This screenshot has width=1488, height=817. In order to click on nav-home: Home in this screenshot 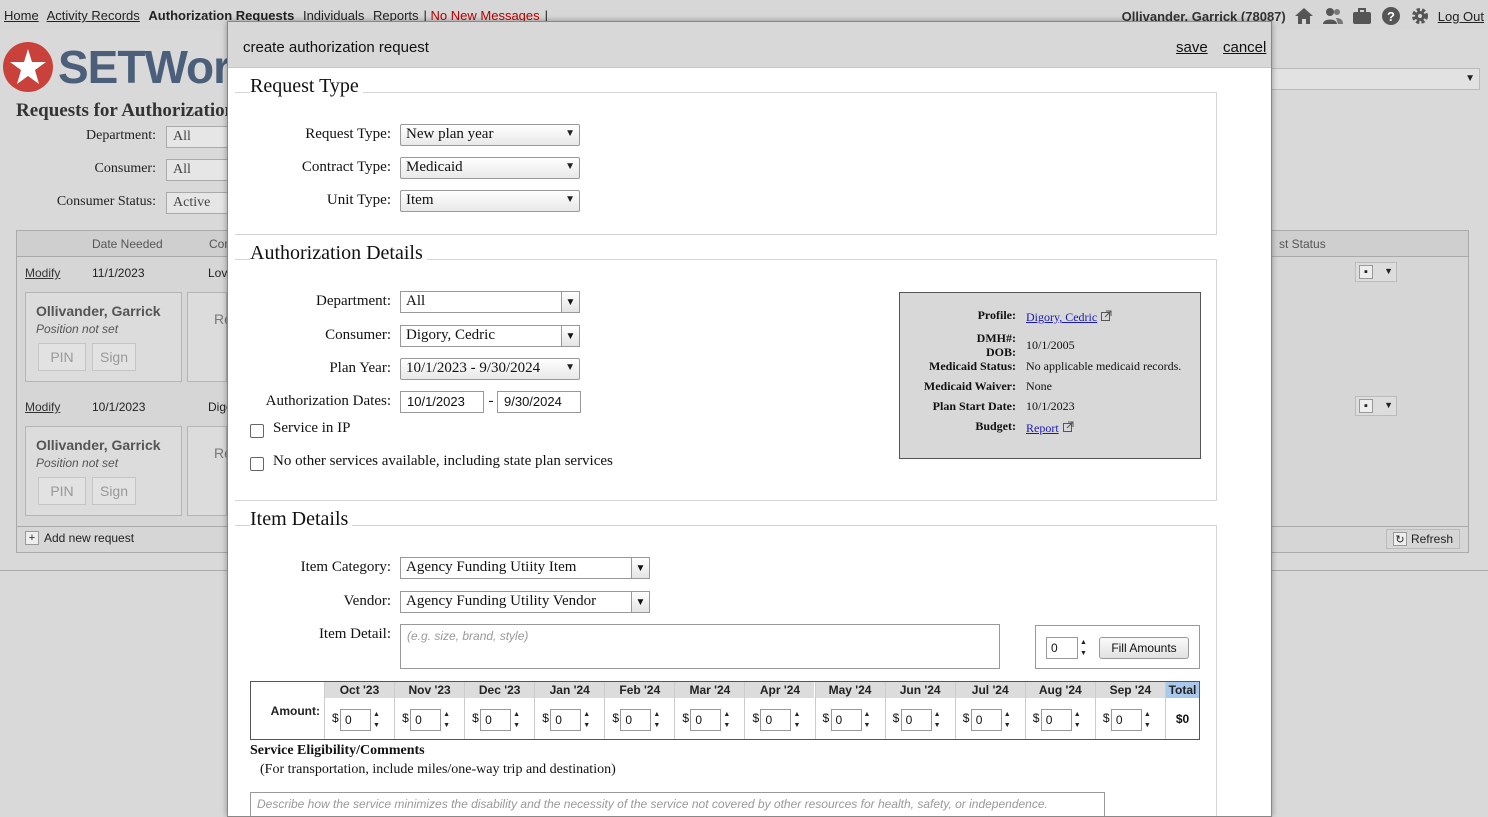, I will do `click(21, 15)`.